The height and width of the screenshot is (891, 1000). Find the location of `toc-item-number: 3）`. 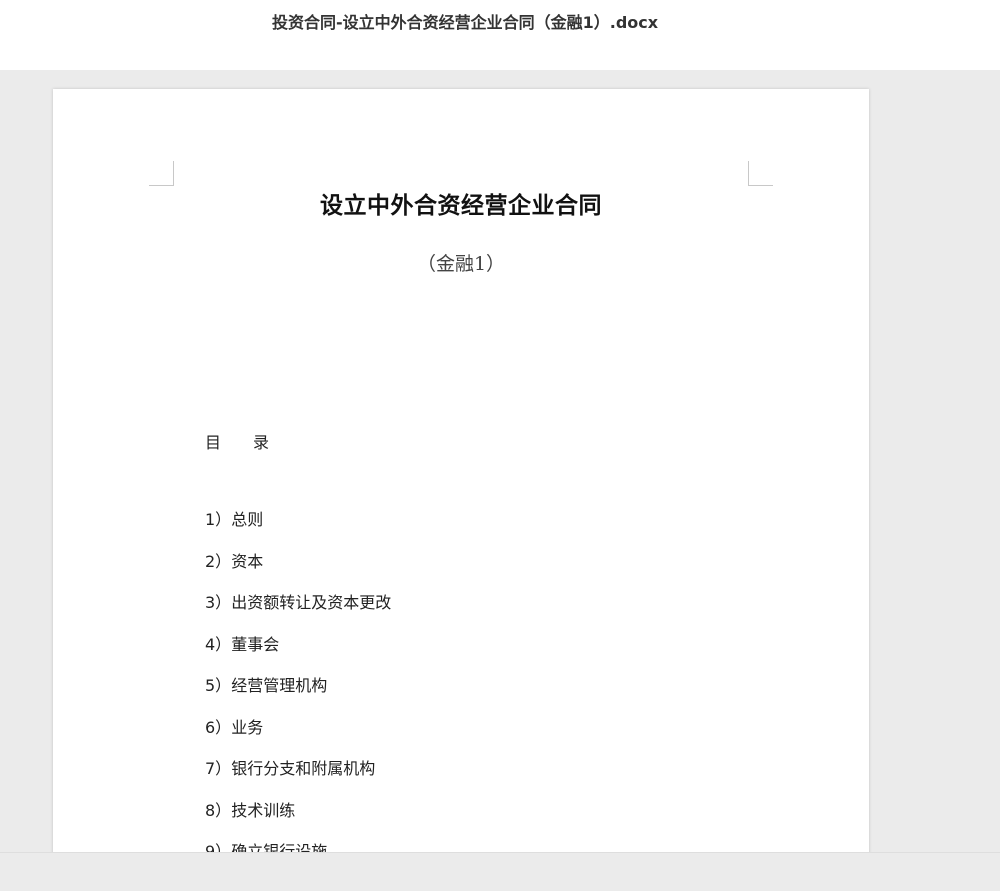

toc-item-number: 3） is located at coordinates (218, 602).